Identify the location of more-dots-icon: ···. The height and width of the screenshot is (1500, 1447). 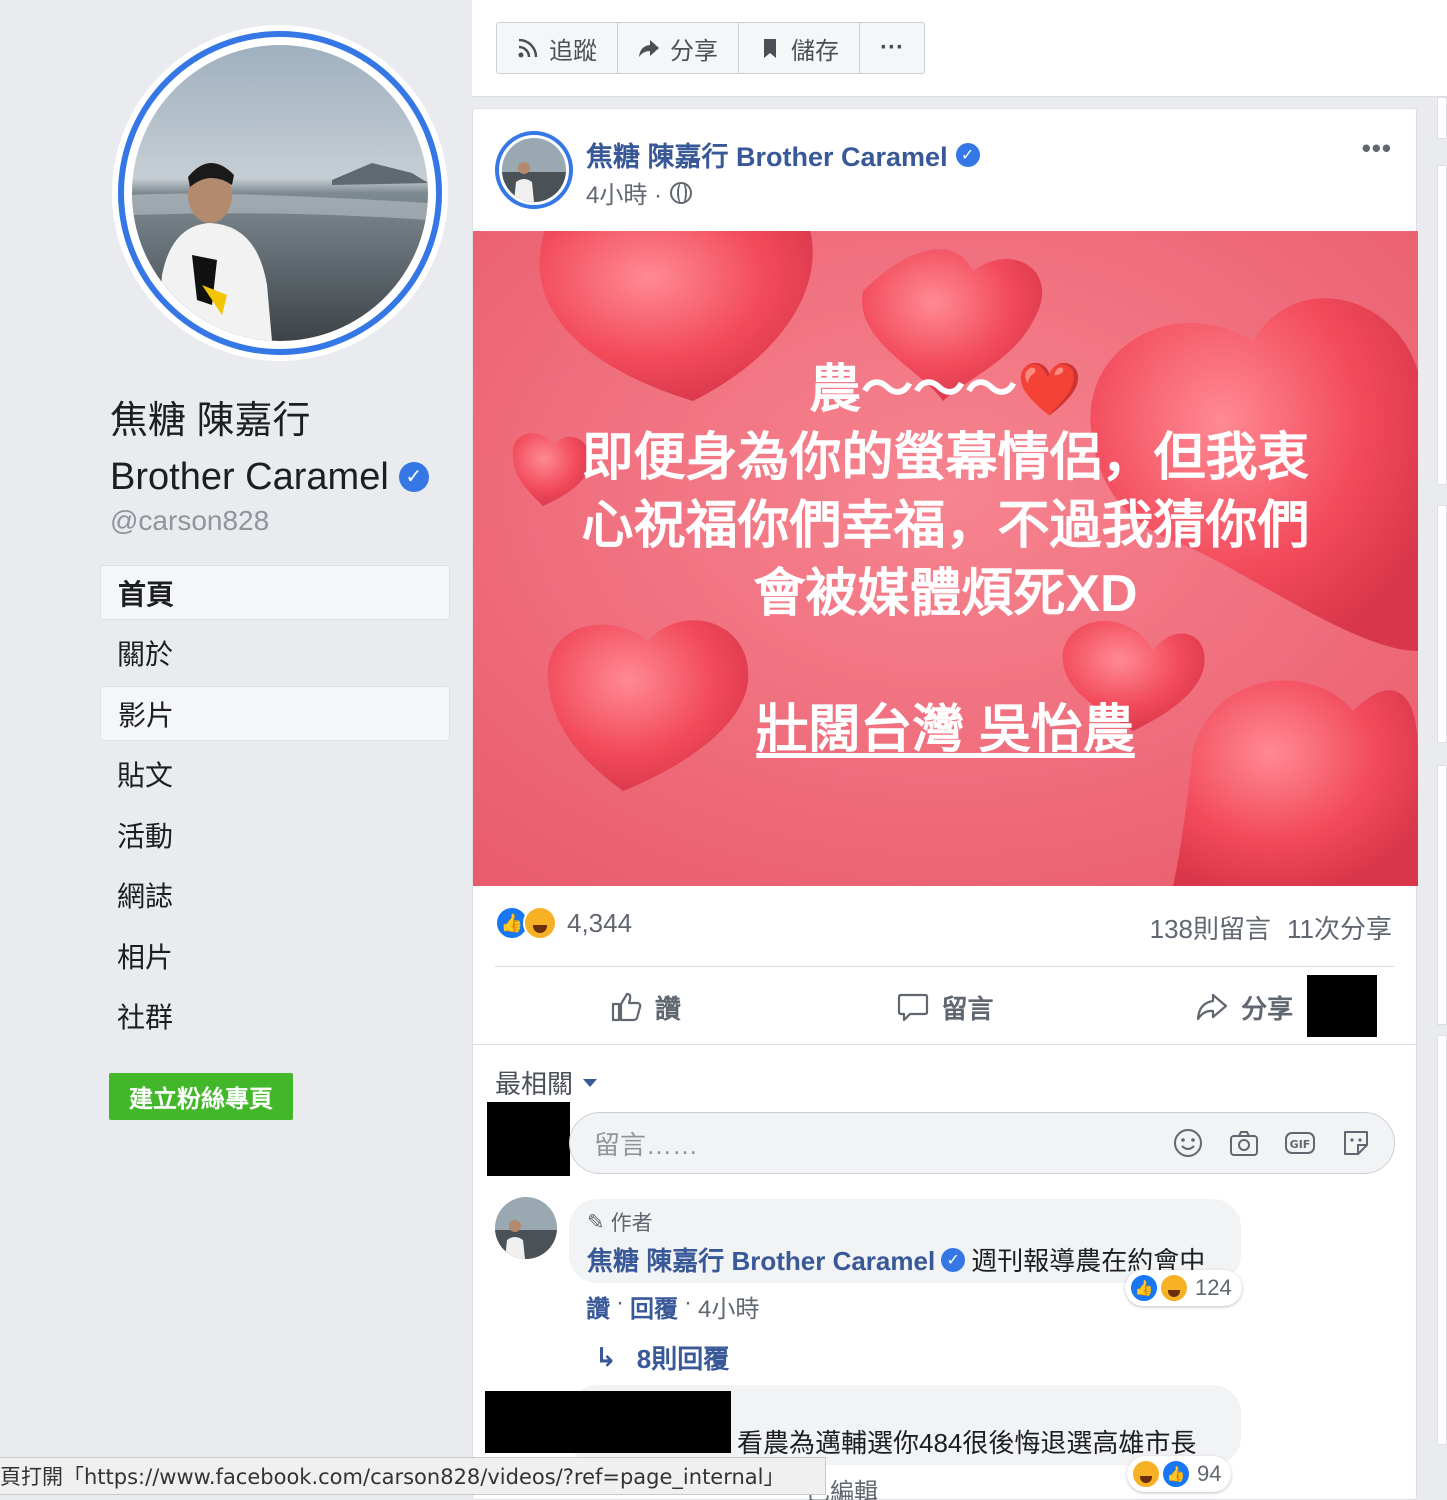
(892, 47).